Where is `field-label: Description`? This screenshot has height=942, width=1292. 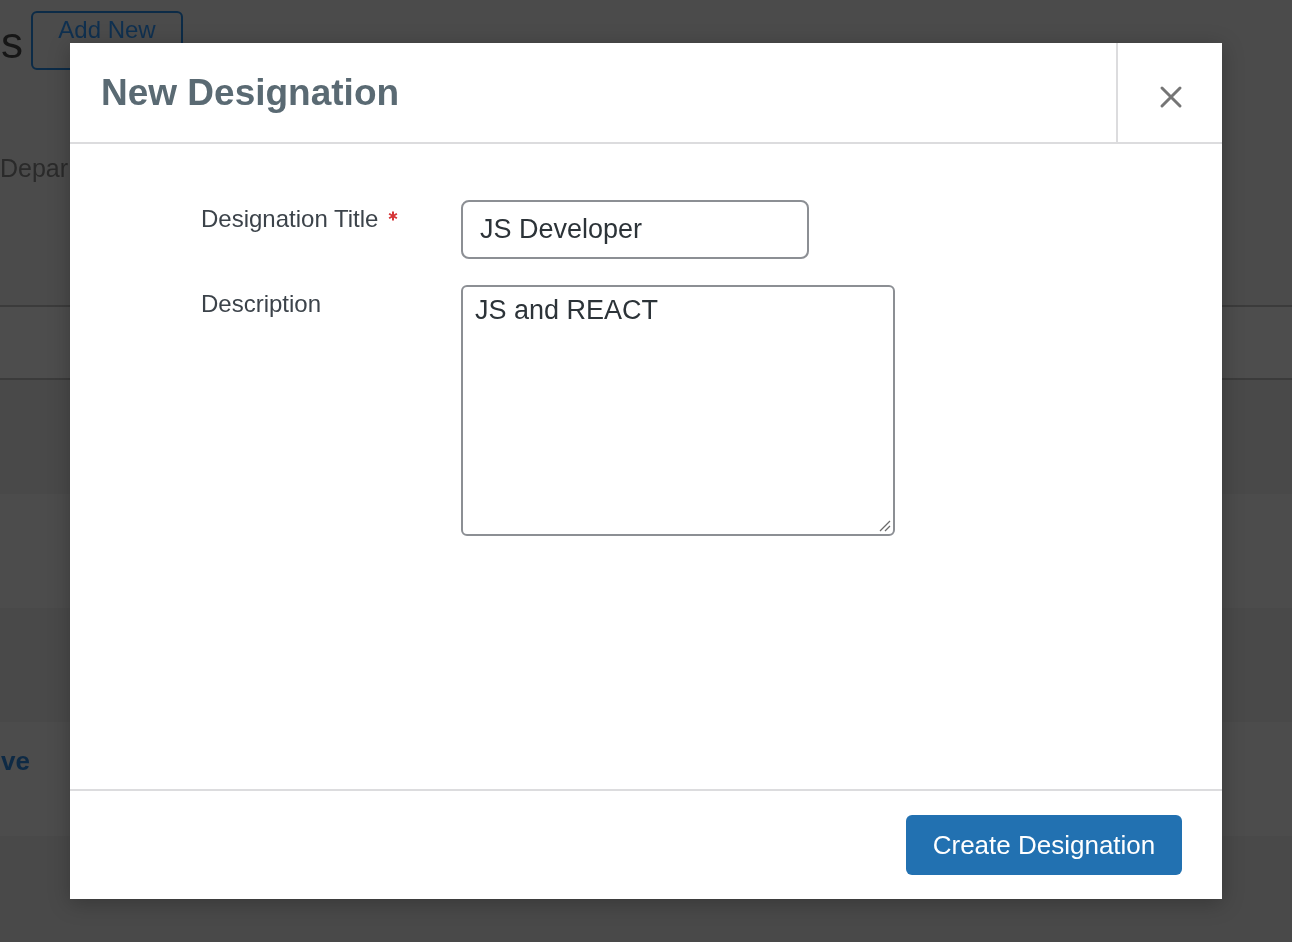 field-label: Description is located at coordinates (261, 304).